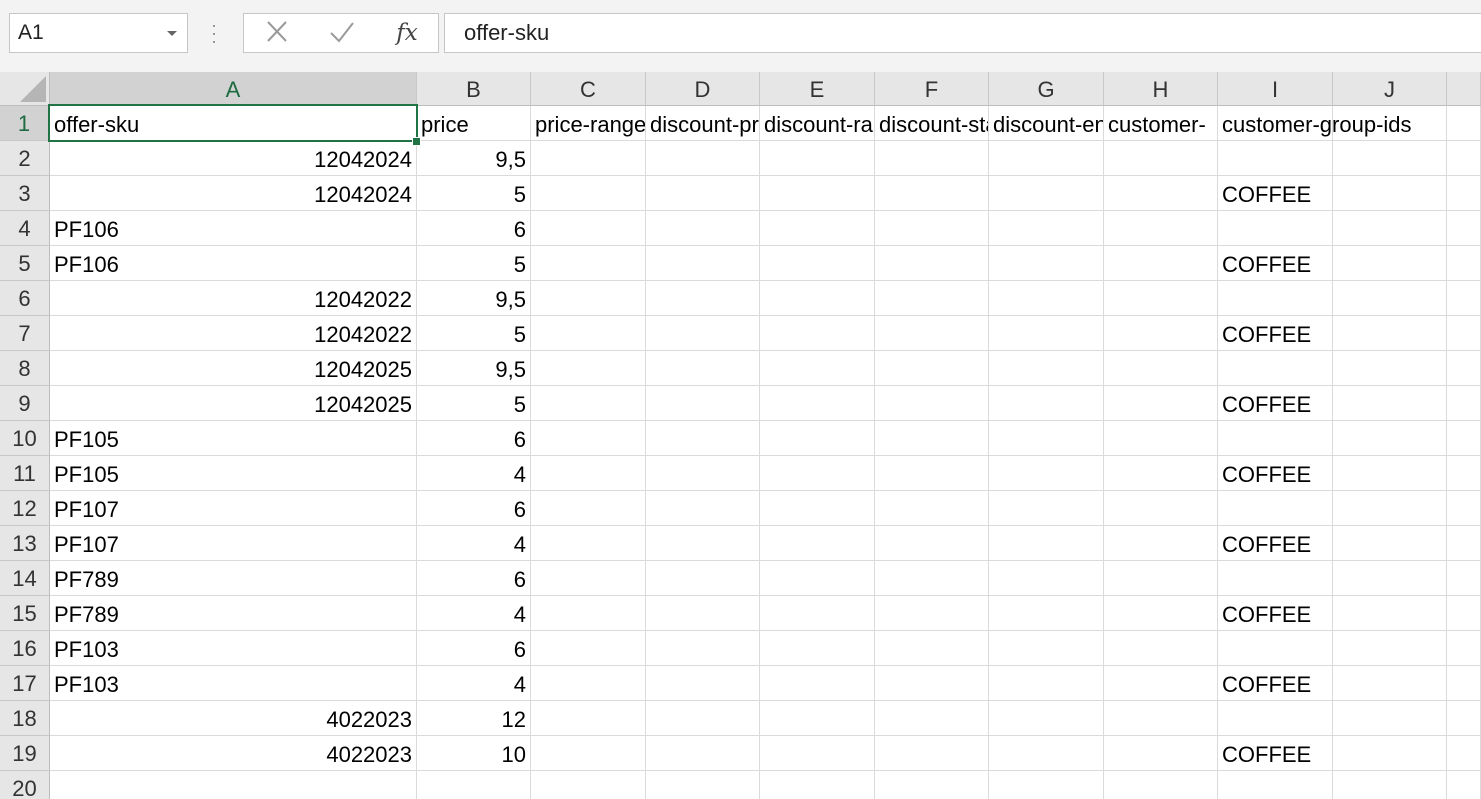  Describe the element at coordinates (962, 33) in the screenshot. I see `formula-input: offer-sku` at that location.